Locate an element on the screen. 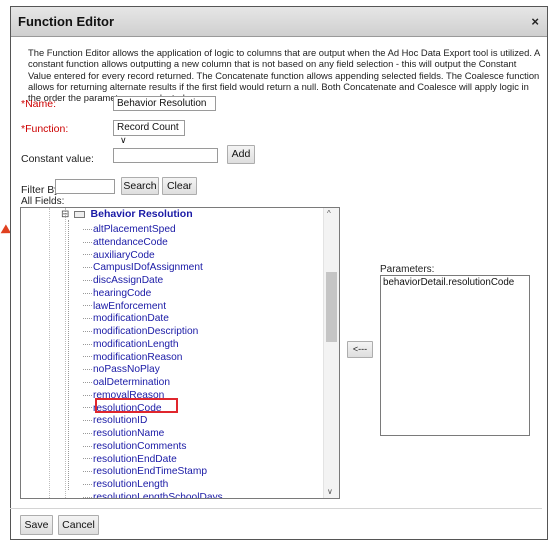 This screenshot has width=552, height=544. tree-field-label: resolutionName is located at coordinates (129, 433).